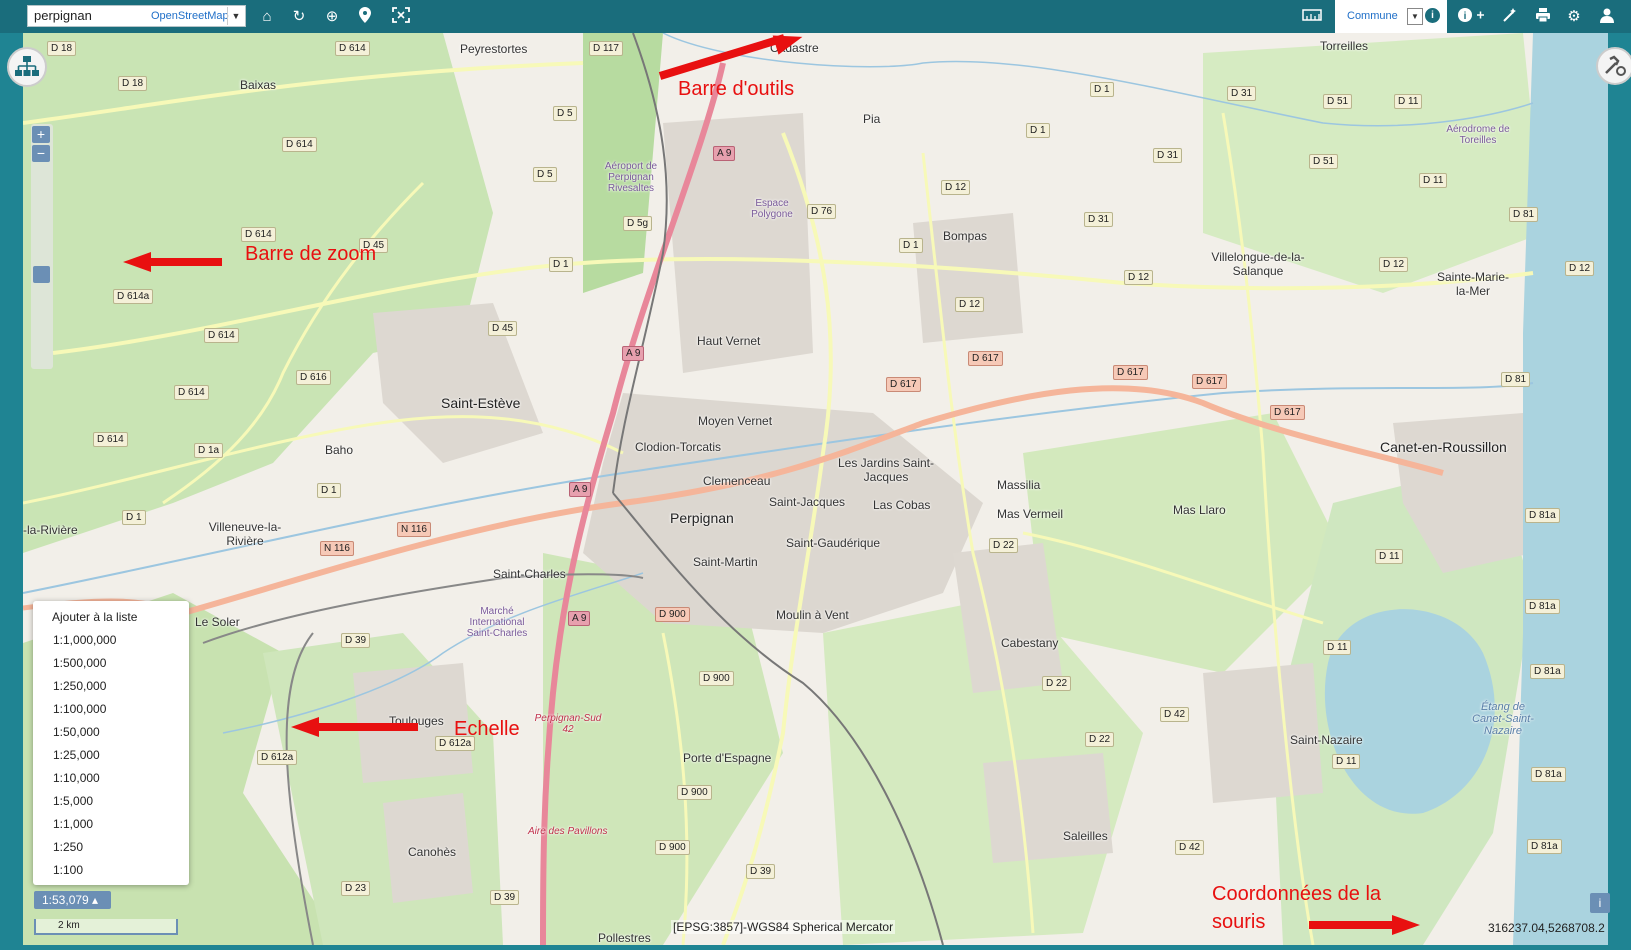  I want to click on place-label: Villelongue-de-la-Salanque, so click(1258, 264).